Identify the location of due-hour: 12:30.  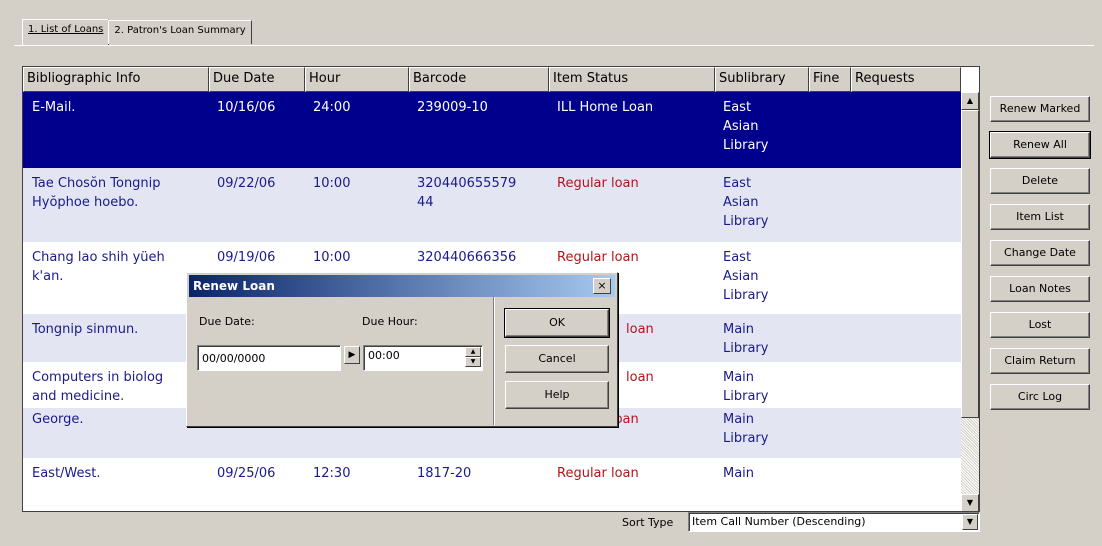
(332, 473).